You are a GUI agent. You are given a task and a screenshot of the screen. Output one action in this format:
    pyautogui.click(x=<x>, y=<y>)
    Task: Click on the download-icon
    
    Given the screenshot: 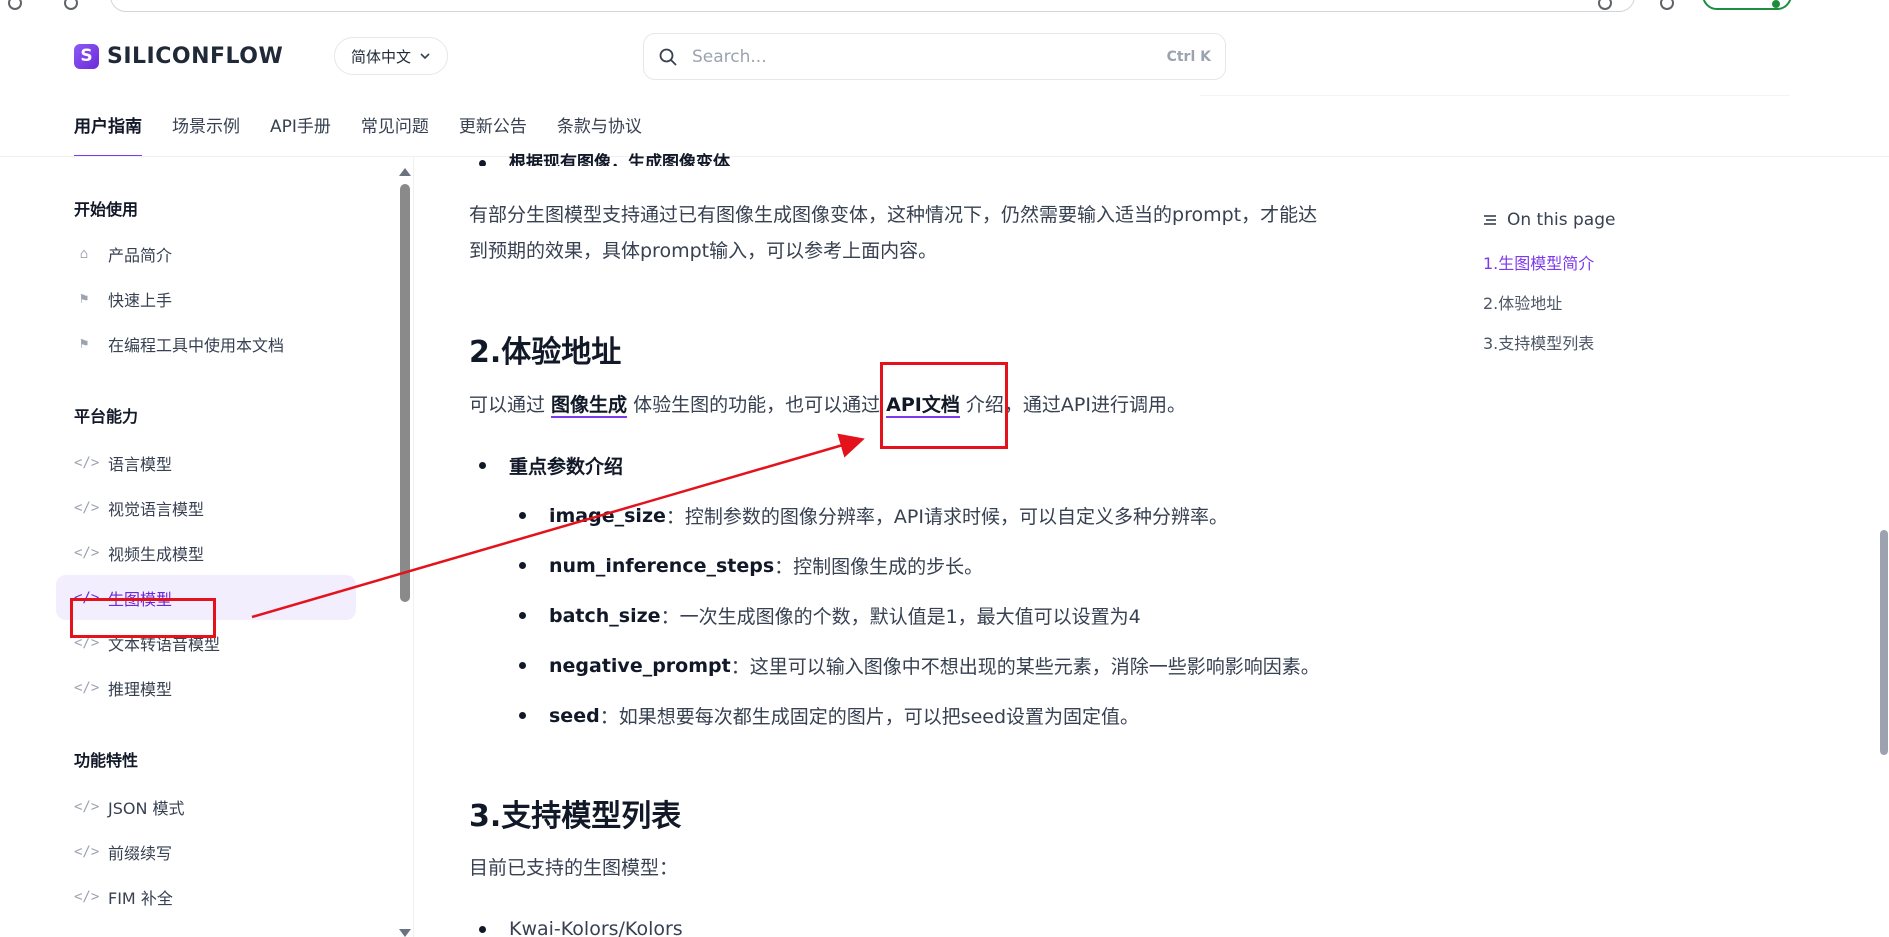 What is the action you would take?
    pyautogui.click(x=1667, y=5)
    